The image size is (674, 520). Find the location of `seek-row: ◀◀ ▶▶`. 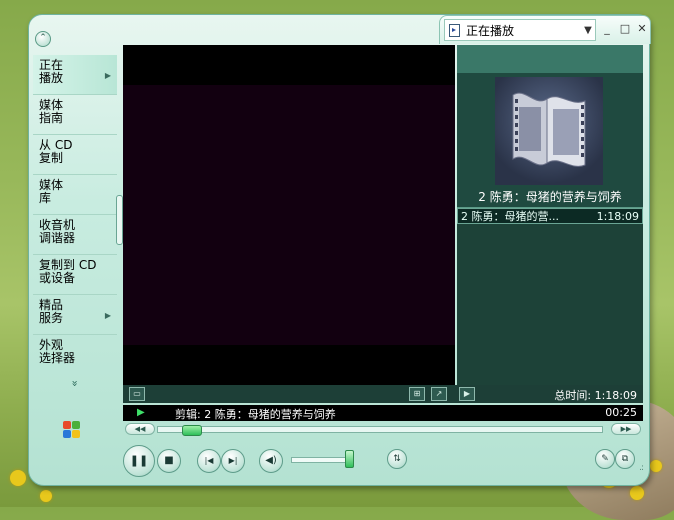

seek-row: ◀◀ ▶▶ is located at coordinates (383, 429).